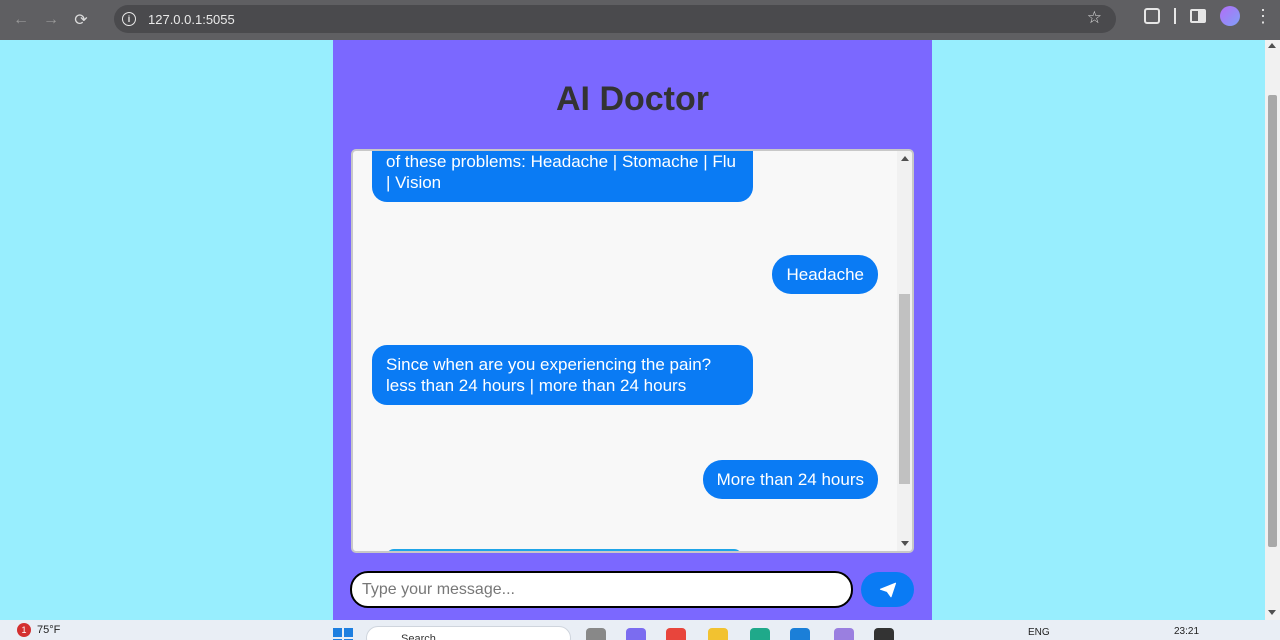 The width and height of the screenshot is (1280, 640). I want to click on windows-start-icon, so click(343, 634).